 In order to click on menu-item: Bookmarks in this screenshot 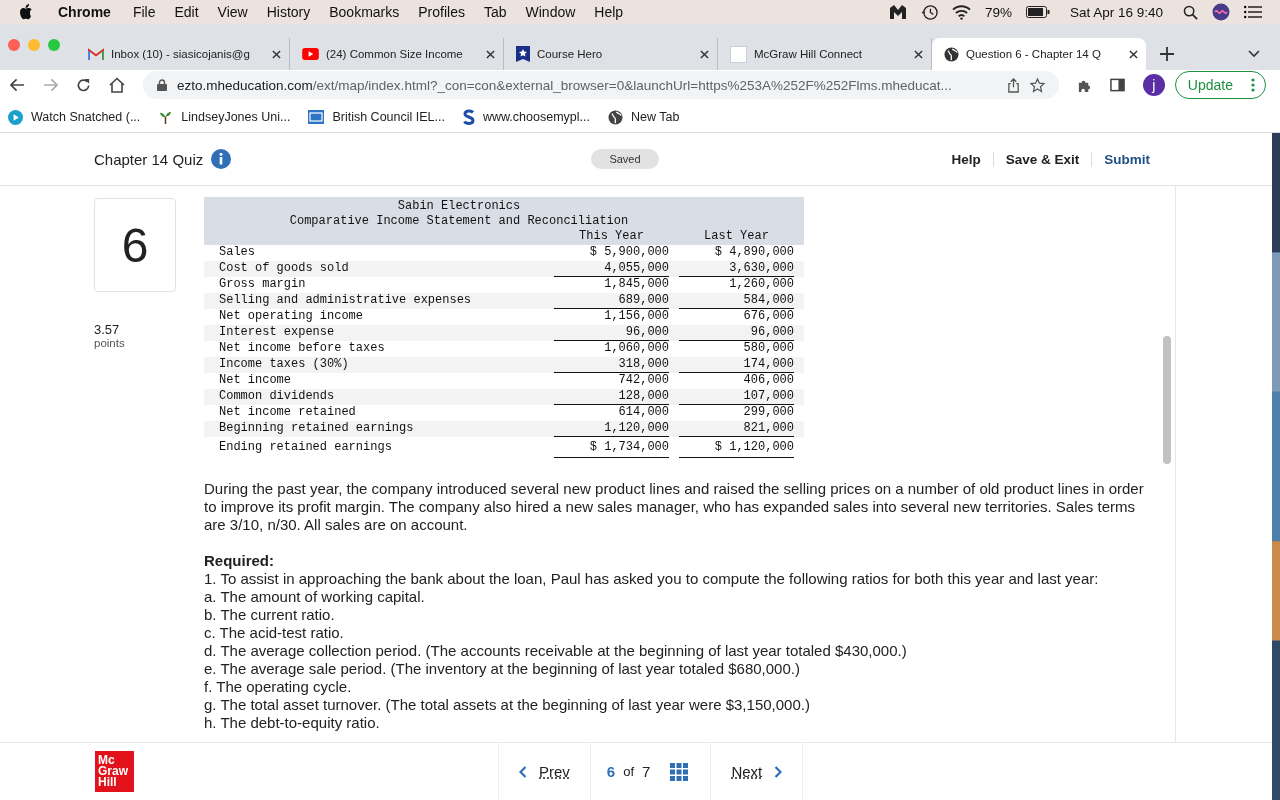, I will do `click(364, 12)`.